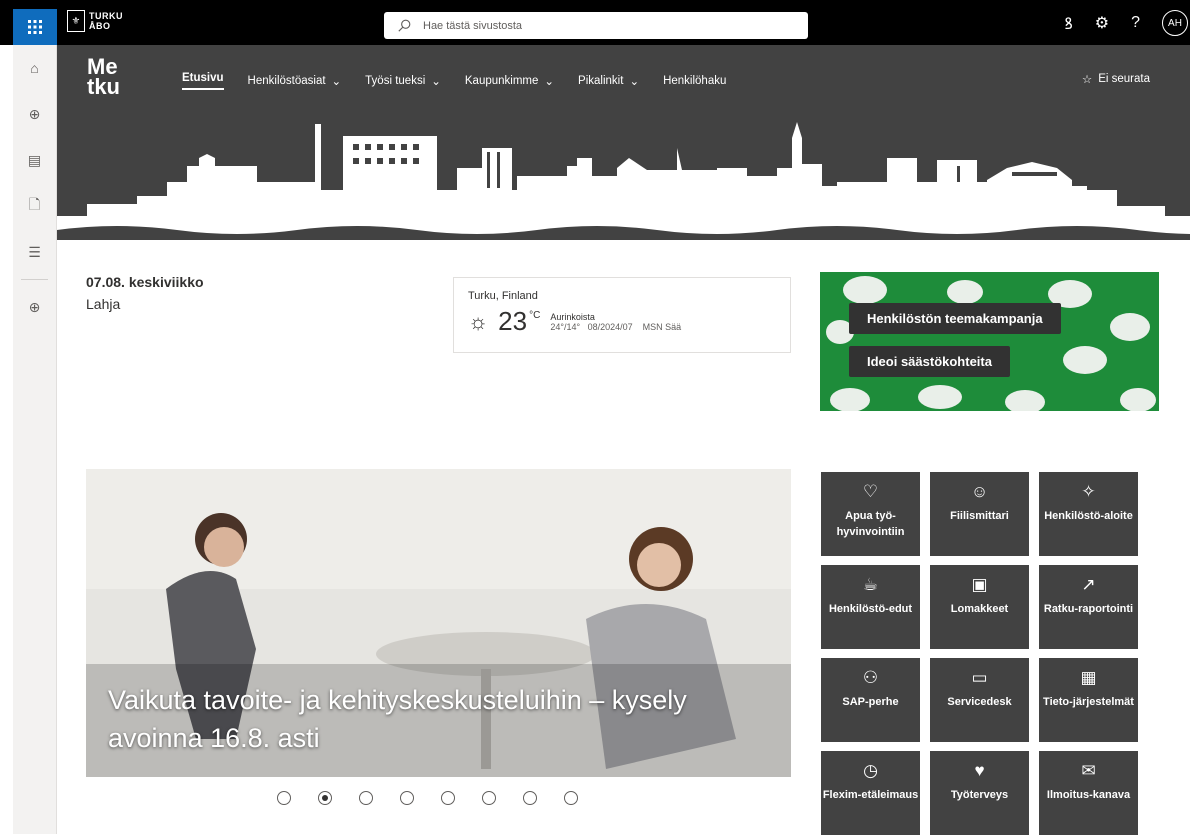 The image size is (1190, 835). I want to click on tile-label: SAP-perhe, so click(870, 702).